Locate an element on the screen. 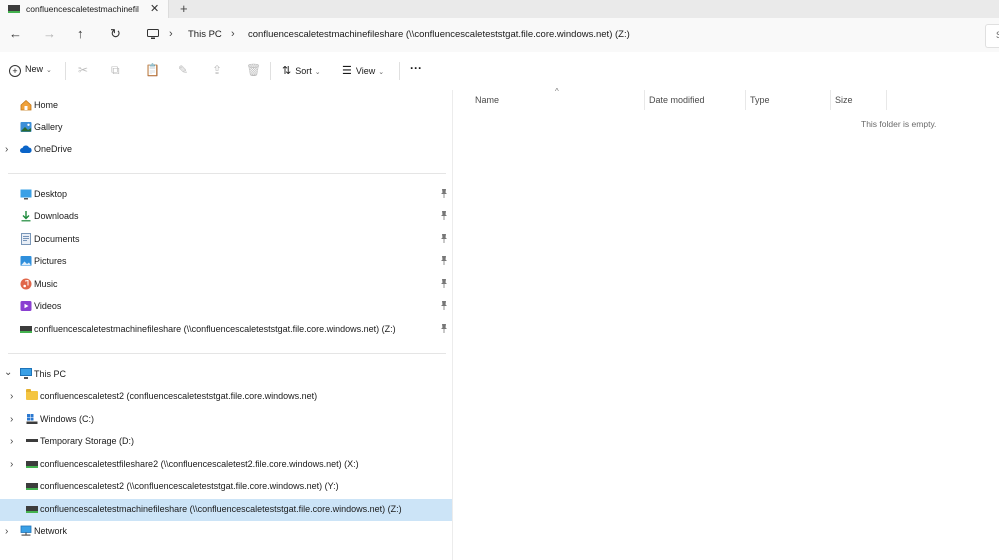  tab-current: confluencescaletestmachinefil ✕ is located at coordinates (84, 9).